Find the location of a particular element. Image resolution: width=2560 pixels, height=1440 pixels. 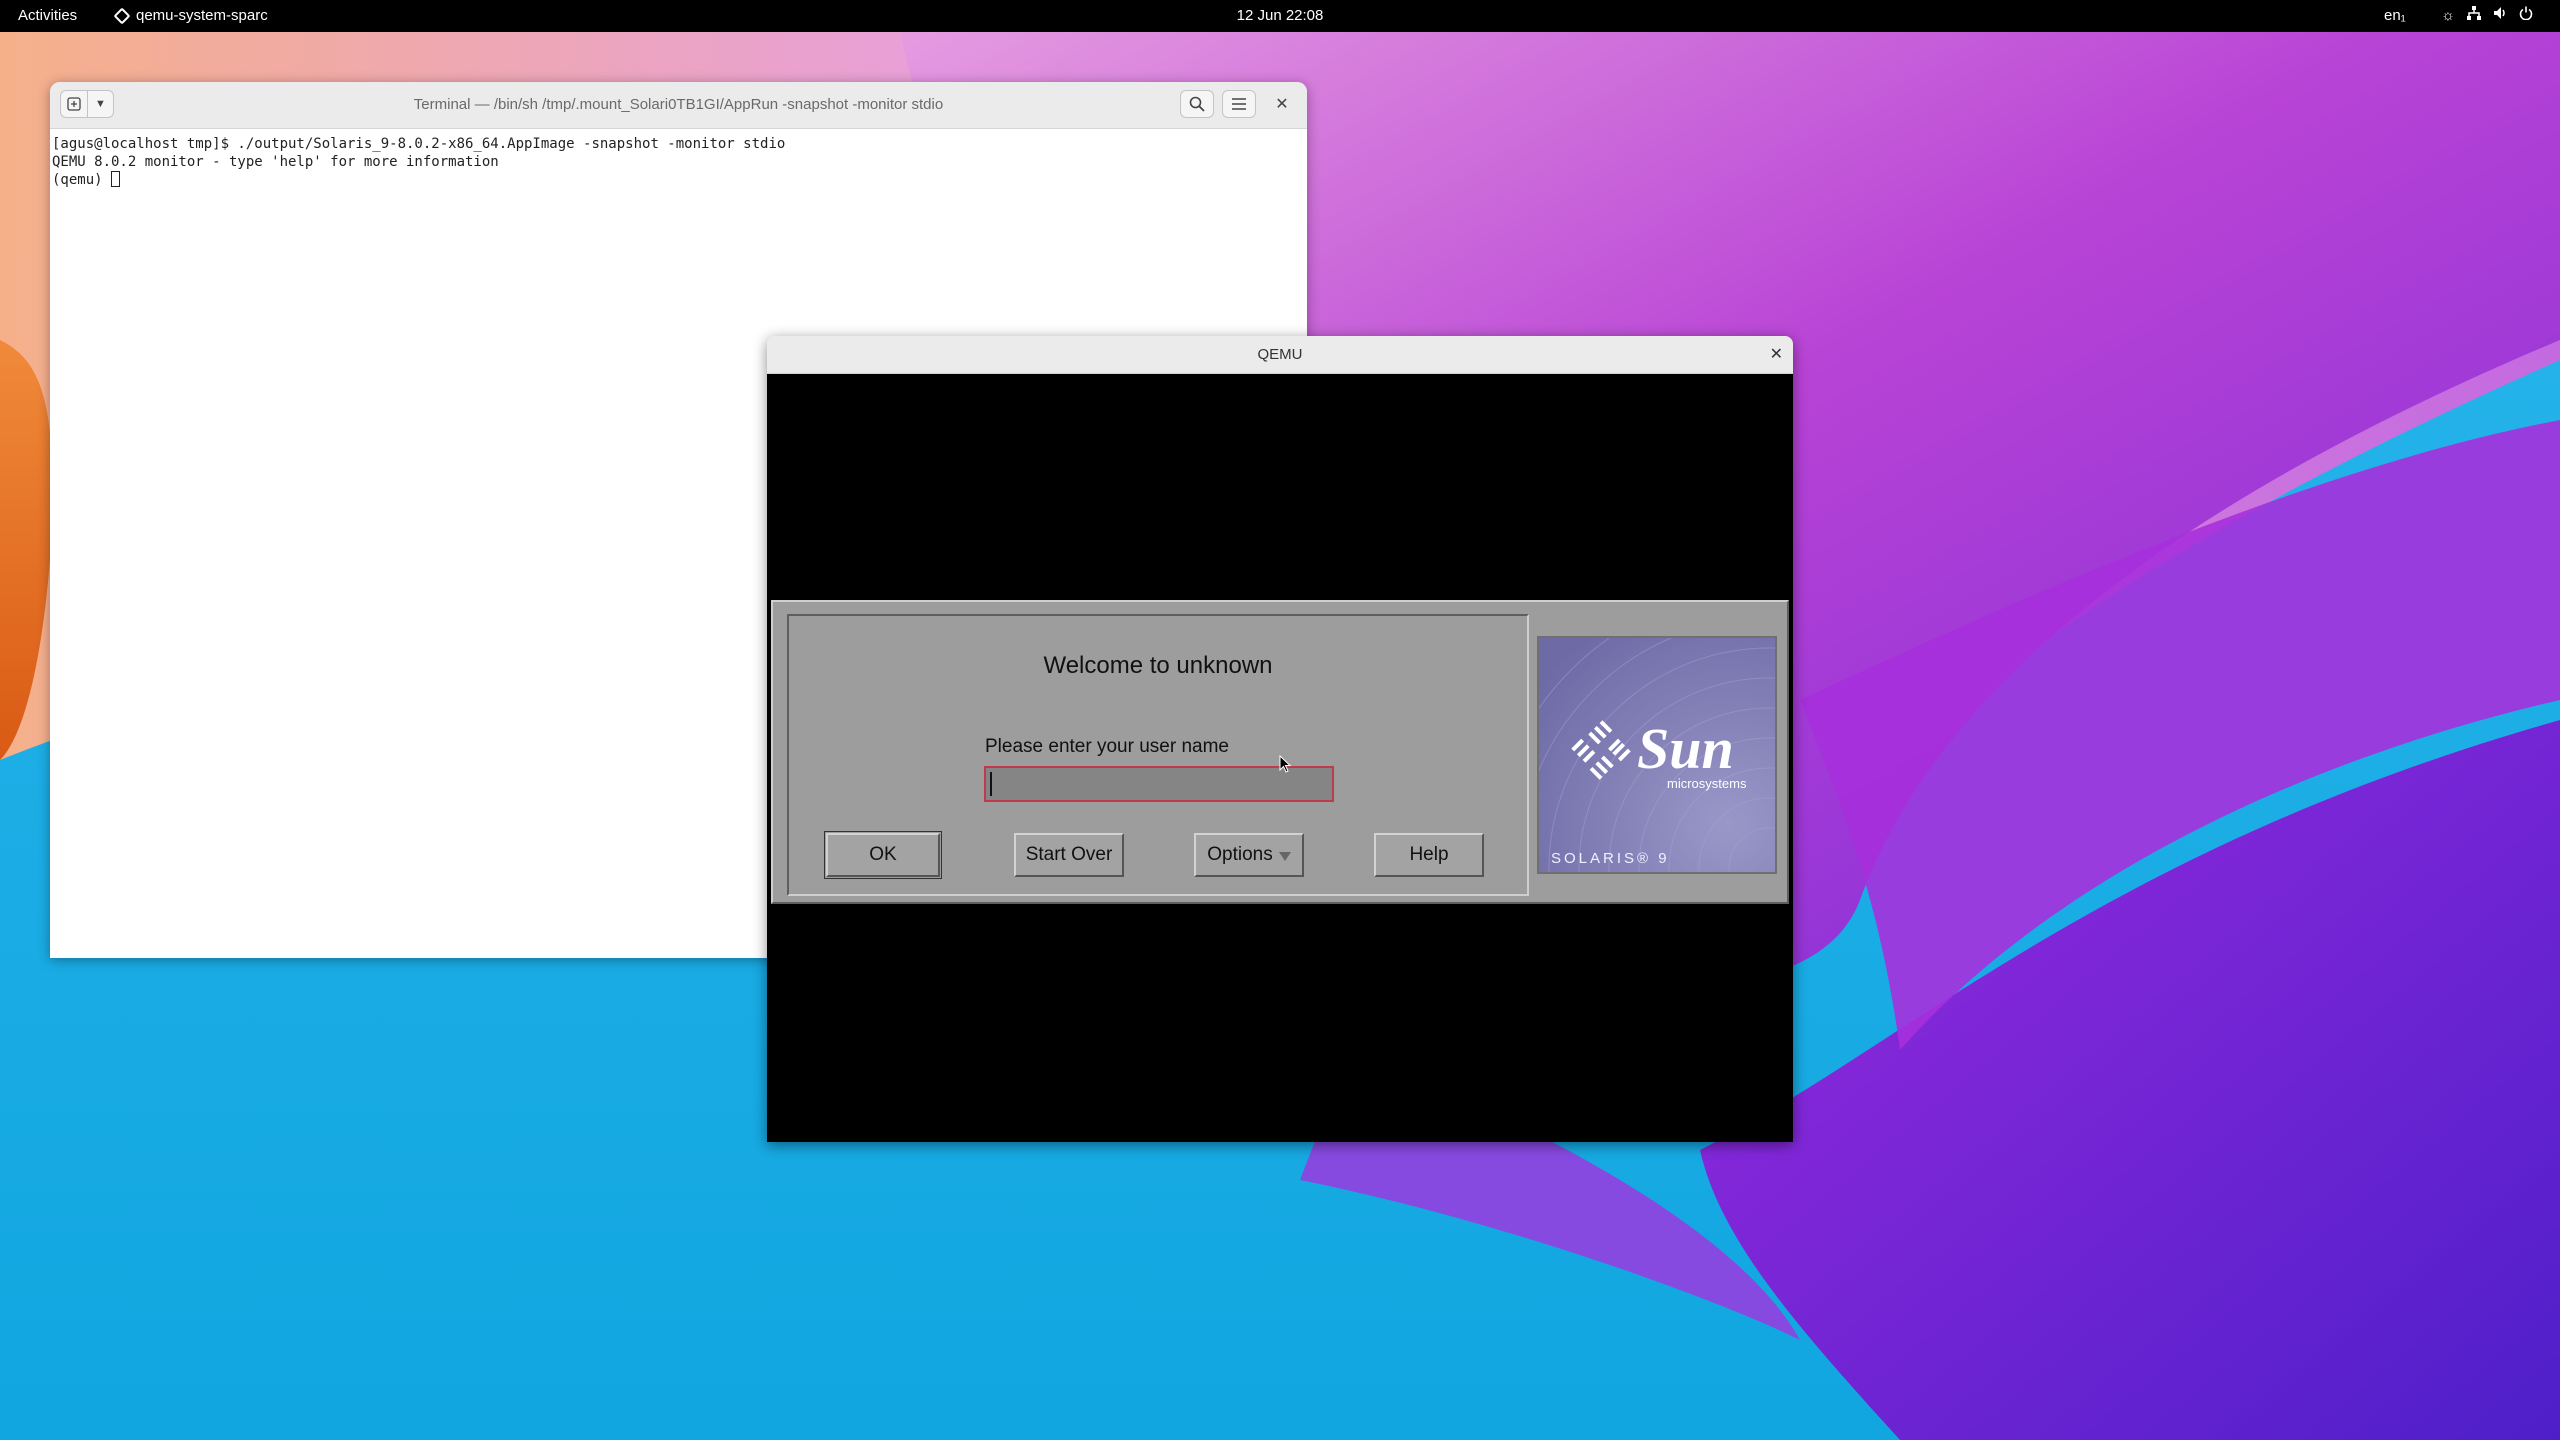

app-menu-label: qemu-system-sparc is located at coordinates (202, 15).